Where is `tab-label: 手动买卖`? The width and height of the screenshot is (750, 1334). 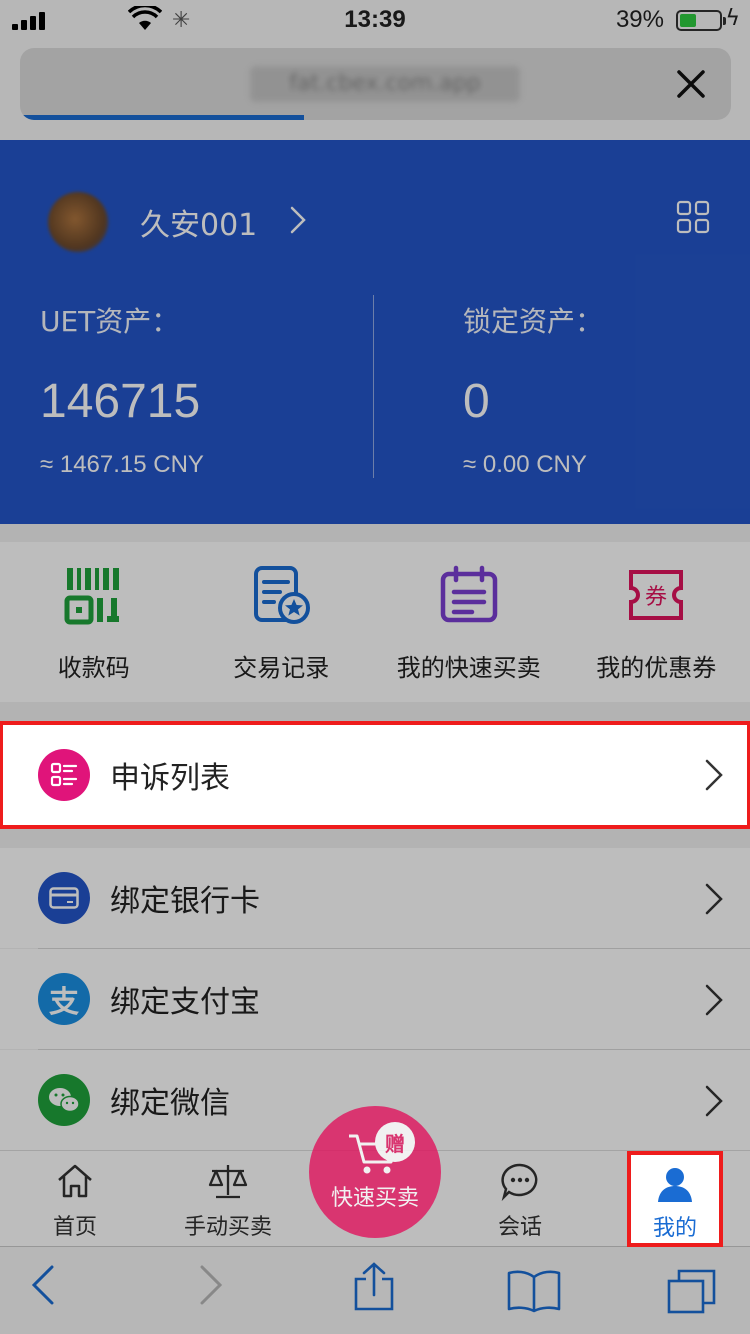 tab-label: 手动买卖 is located at coordinates (227, 1227).